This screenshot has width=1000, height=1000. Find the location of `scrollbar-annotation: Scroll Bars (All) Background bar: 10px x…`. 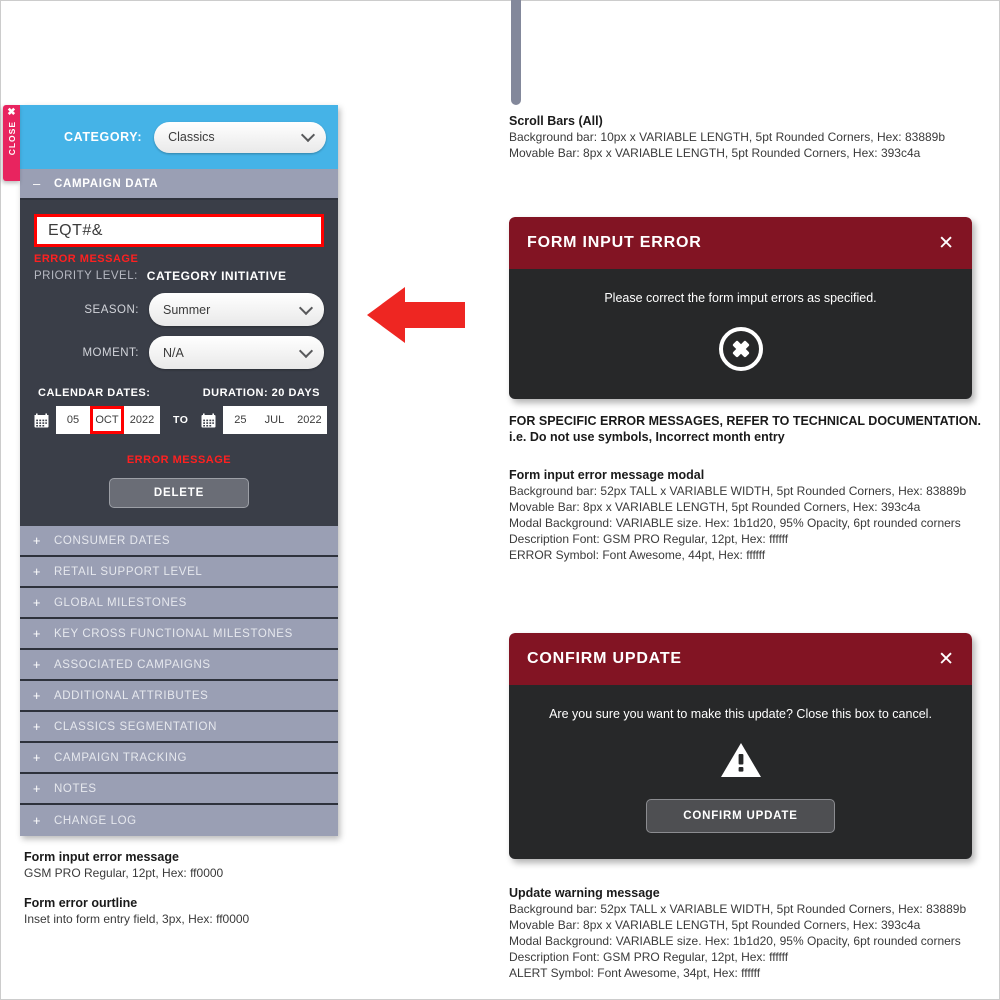

scrollbar-annotation: Scroll Bars (All) Background bar: 10px x… is located at coordinates (749, 137).